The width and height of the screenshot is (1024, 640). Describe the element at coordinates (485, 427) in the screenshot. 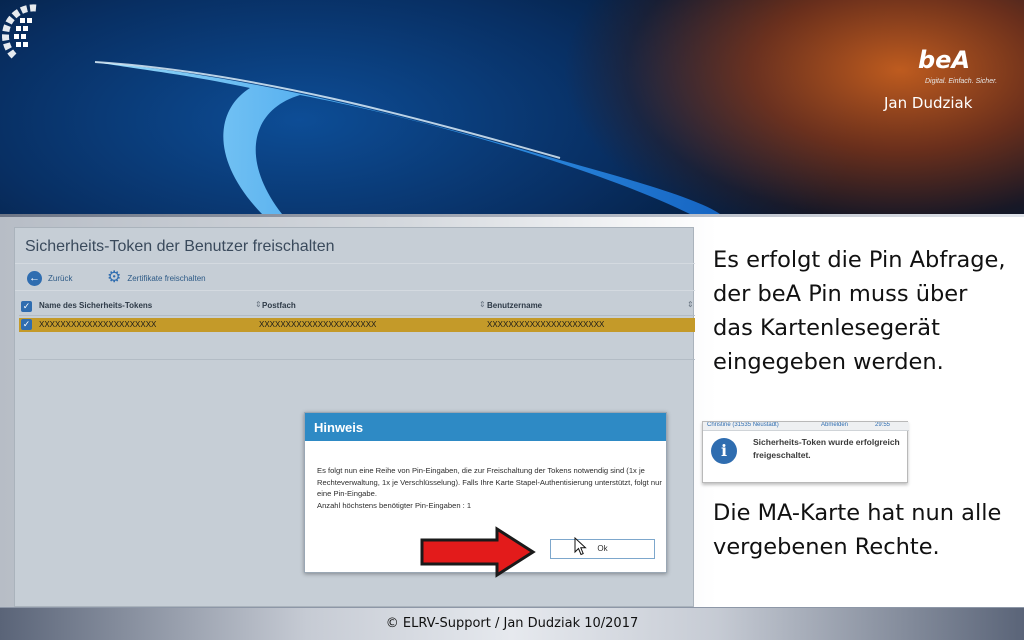

I see `dialog-title: Hinweis` at that location.